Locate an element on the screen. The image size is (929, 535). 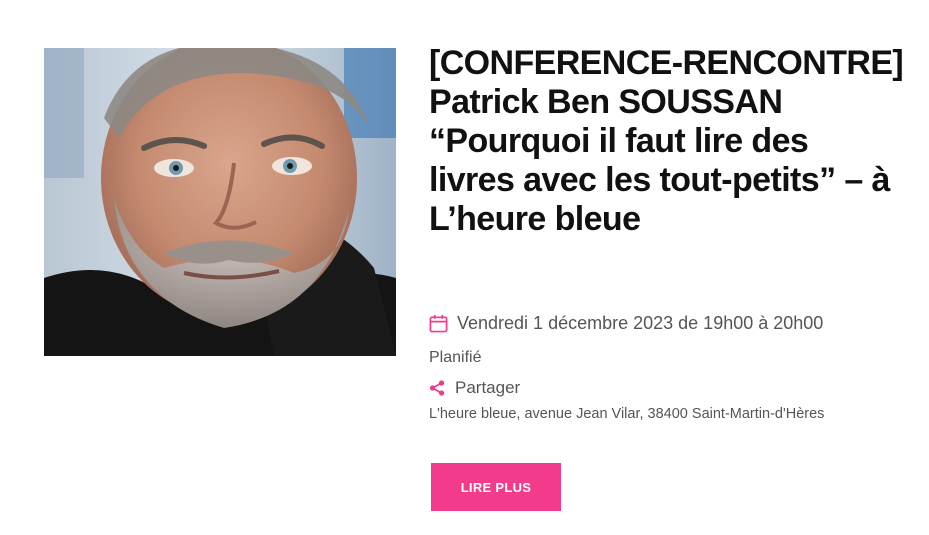
event-status: Planifié is located at coordinates (455, 357).